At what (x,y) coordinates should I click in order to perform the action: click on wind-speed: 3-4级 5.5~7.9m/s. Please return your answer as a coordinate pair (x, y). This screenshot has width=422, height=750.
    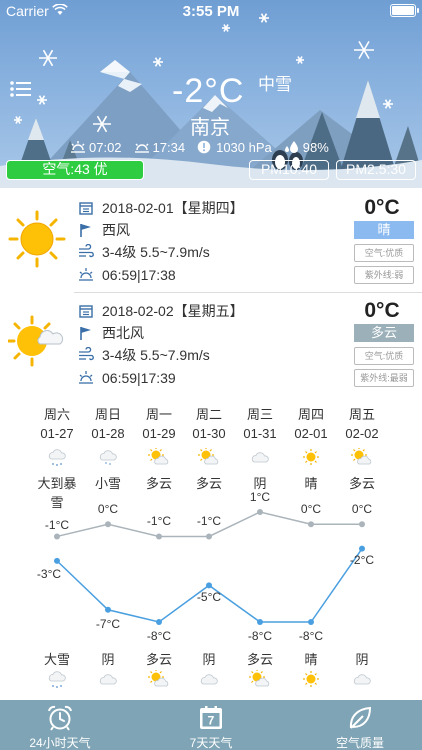
    Looking at the image, I should click on (156, 355).